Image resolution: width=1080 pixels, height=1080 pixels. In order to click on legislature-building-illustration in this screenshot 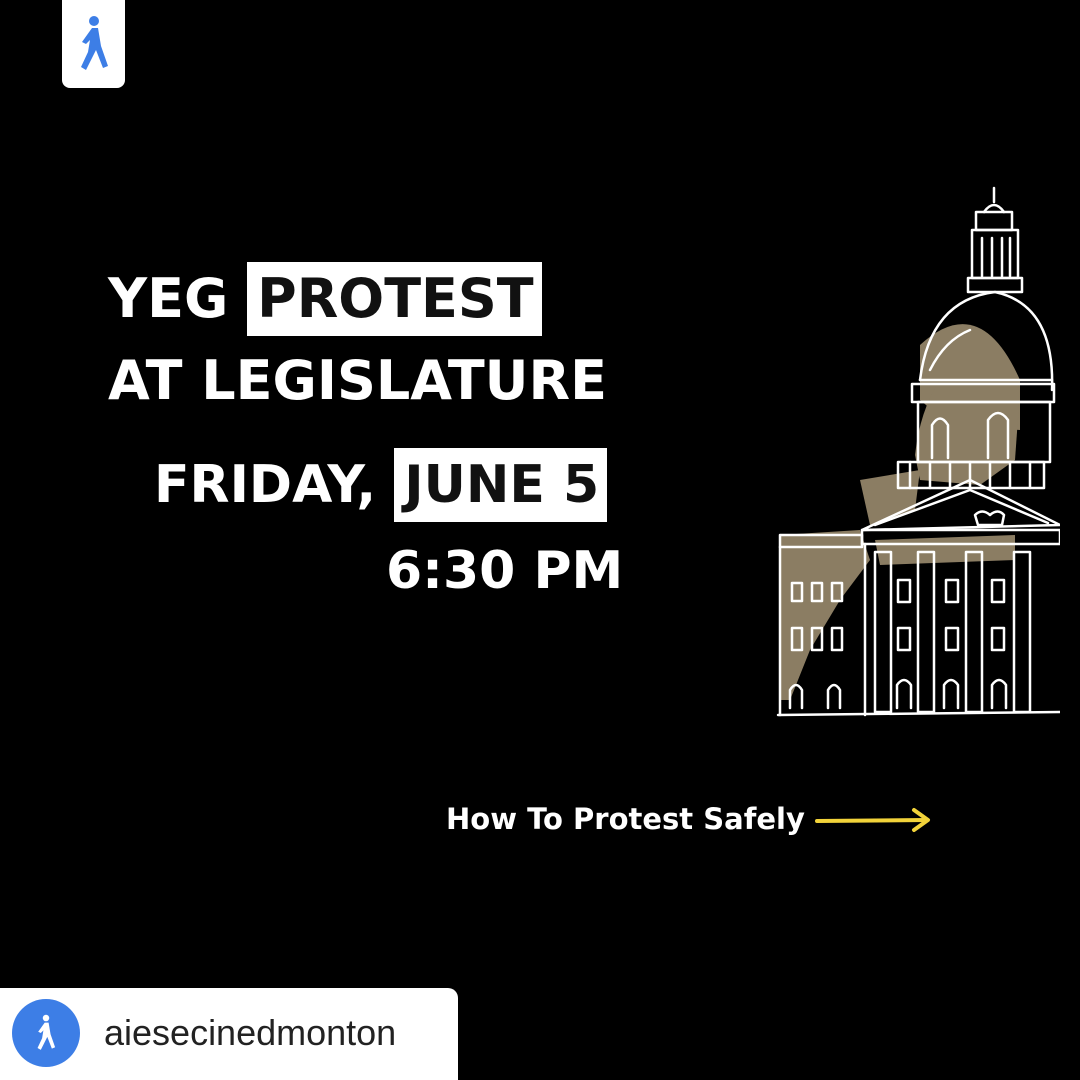, I will do `click(918, 451)`.